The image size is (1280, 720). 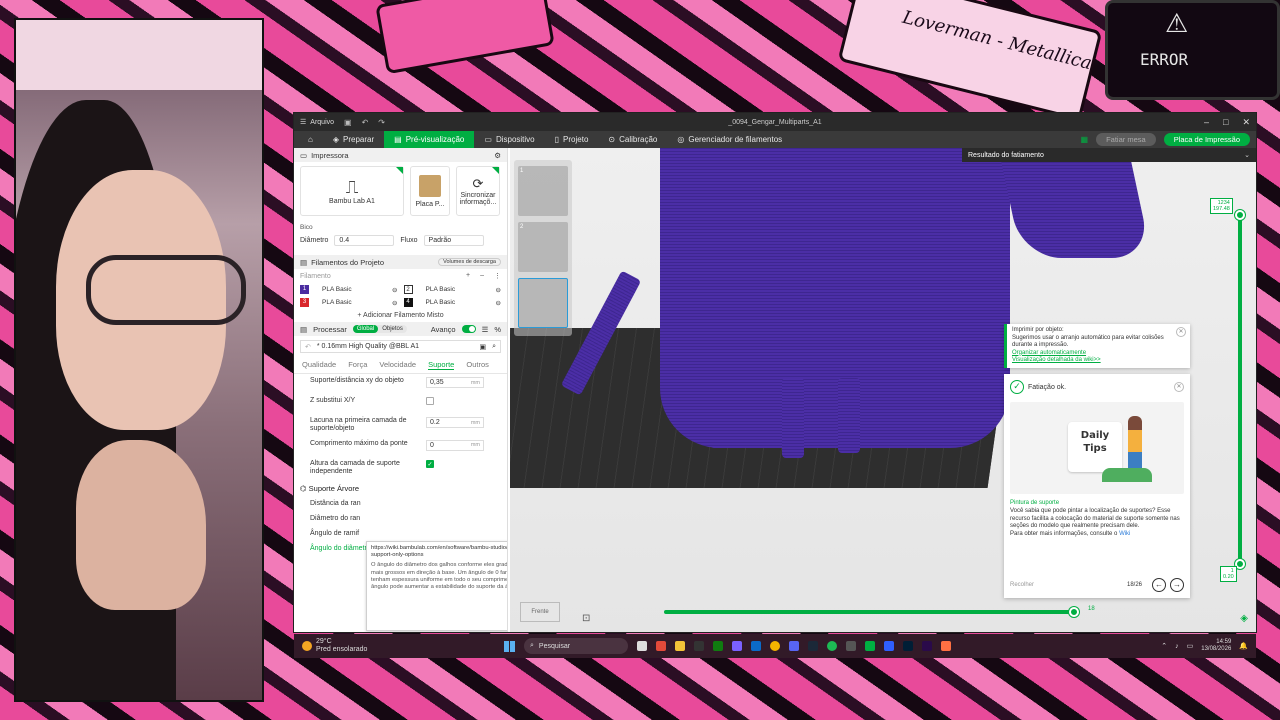 I want to click on save-icon: ▣, so click(x=348, y=122).